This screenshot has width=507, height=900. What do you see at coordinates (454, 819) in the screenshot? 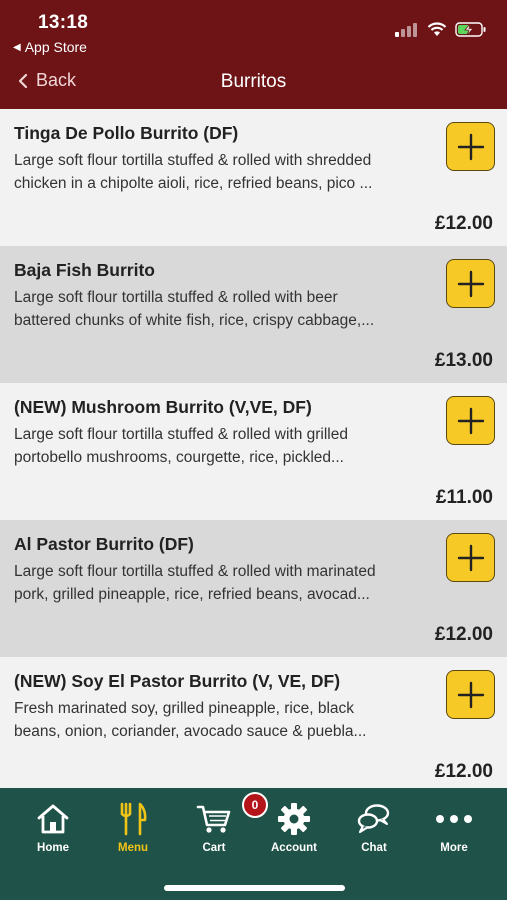
I see `more-dots-icon` at bounding box center [454, 819].